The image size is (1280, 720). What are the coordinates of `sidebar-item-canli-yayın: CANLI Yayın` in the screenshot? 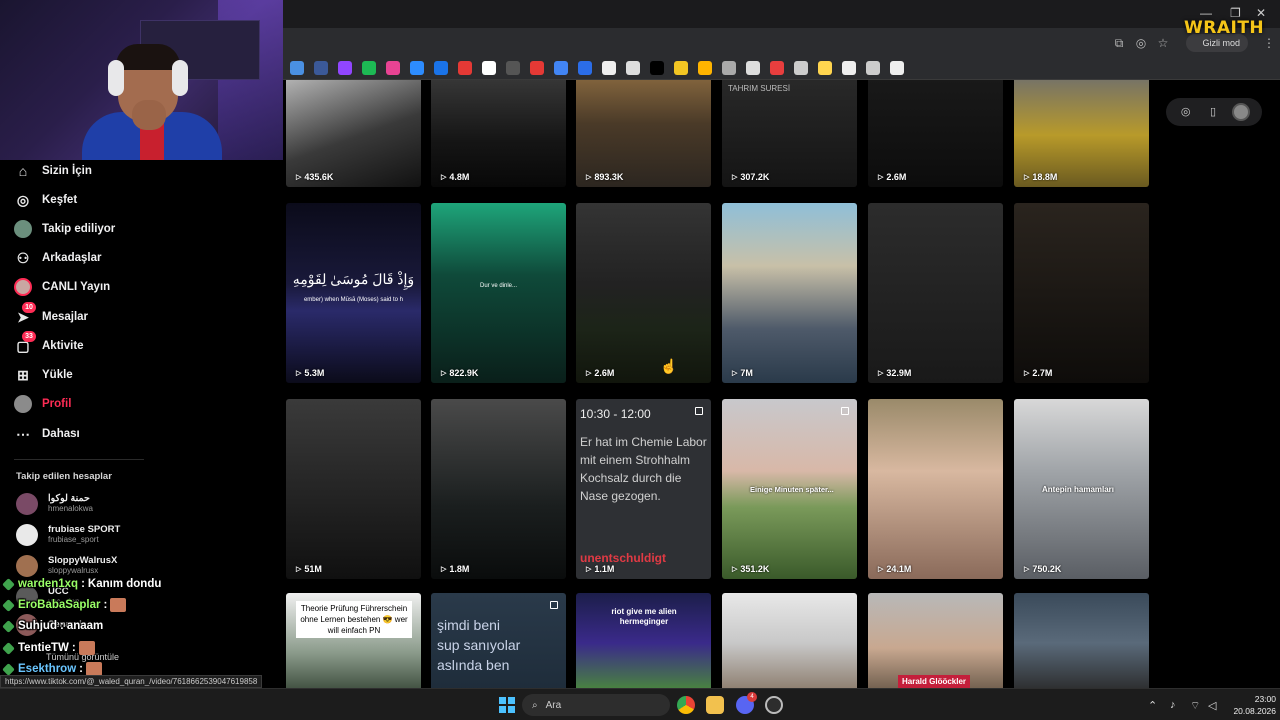 It's located at (62, 287).